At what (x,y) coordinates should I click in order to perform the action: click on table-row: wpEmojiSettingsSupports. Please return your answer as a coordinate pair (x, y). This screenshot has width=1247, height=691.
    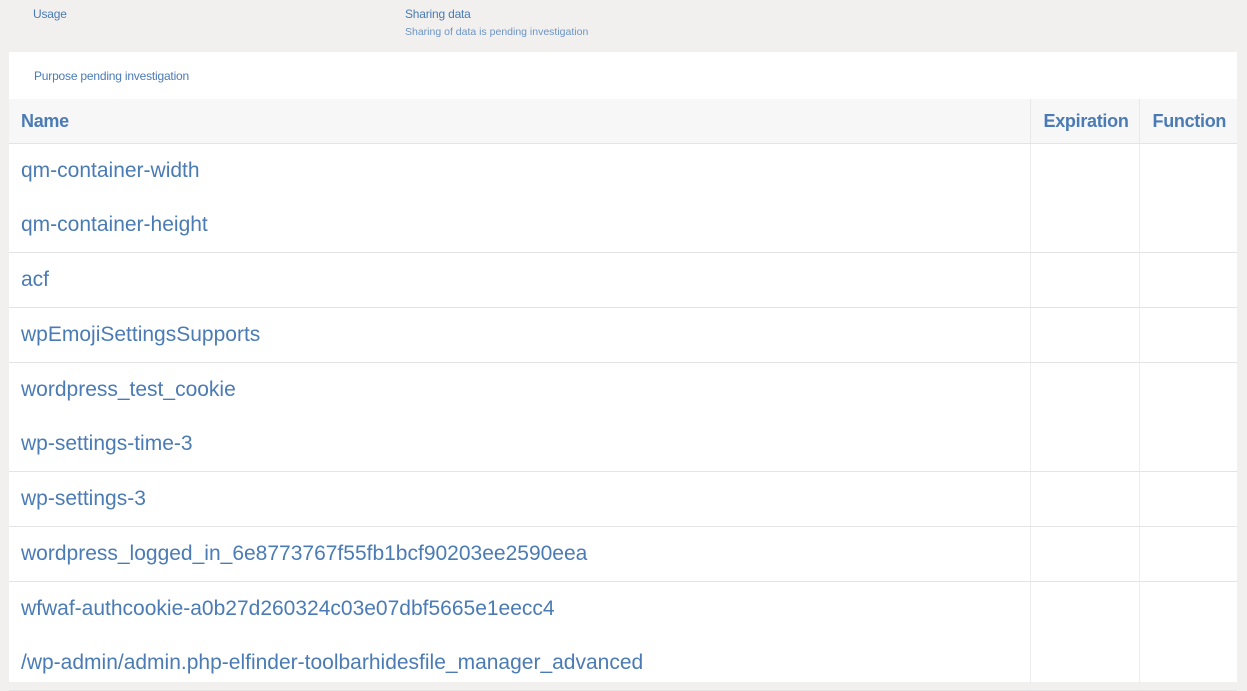
    Looking at the image, I should click on (623, 335).